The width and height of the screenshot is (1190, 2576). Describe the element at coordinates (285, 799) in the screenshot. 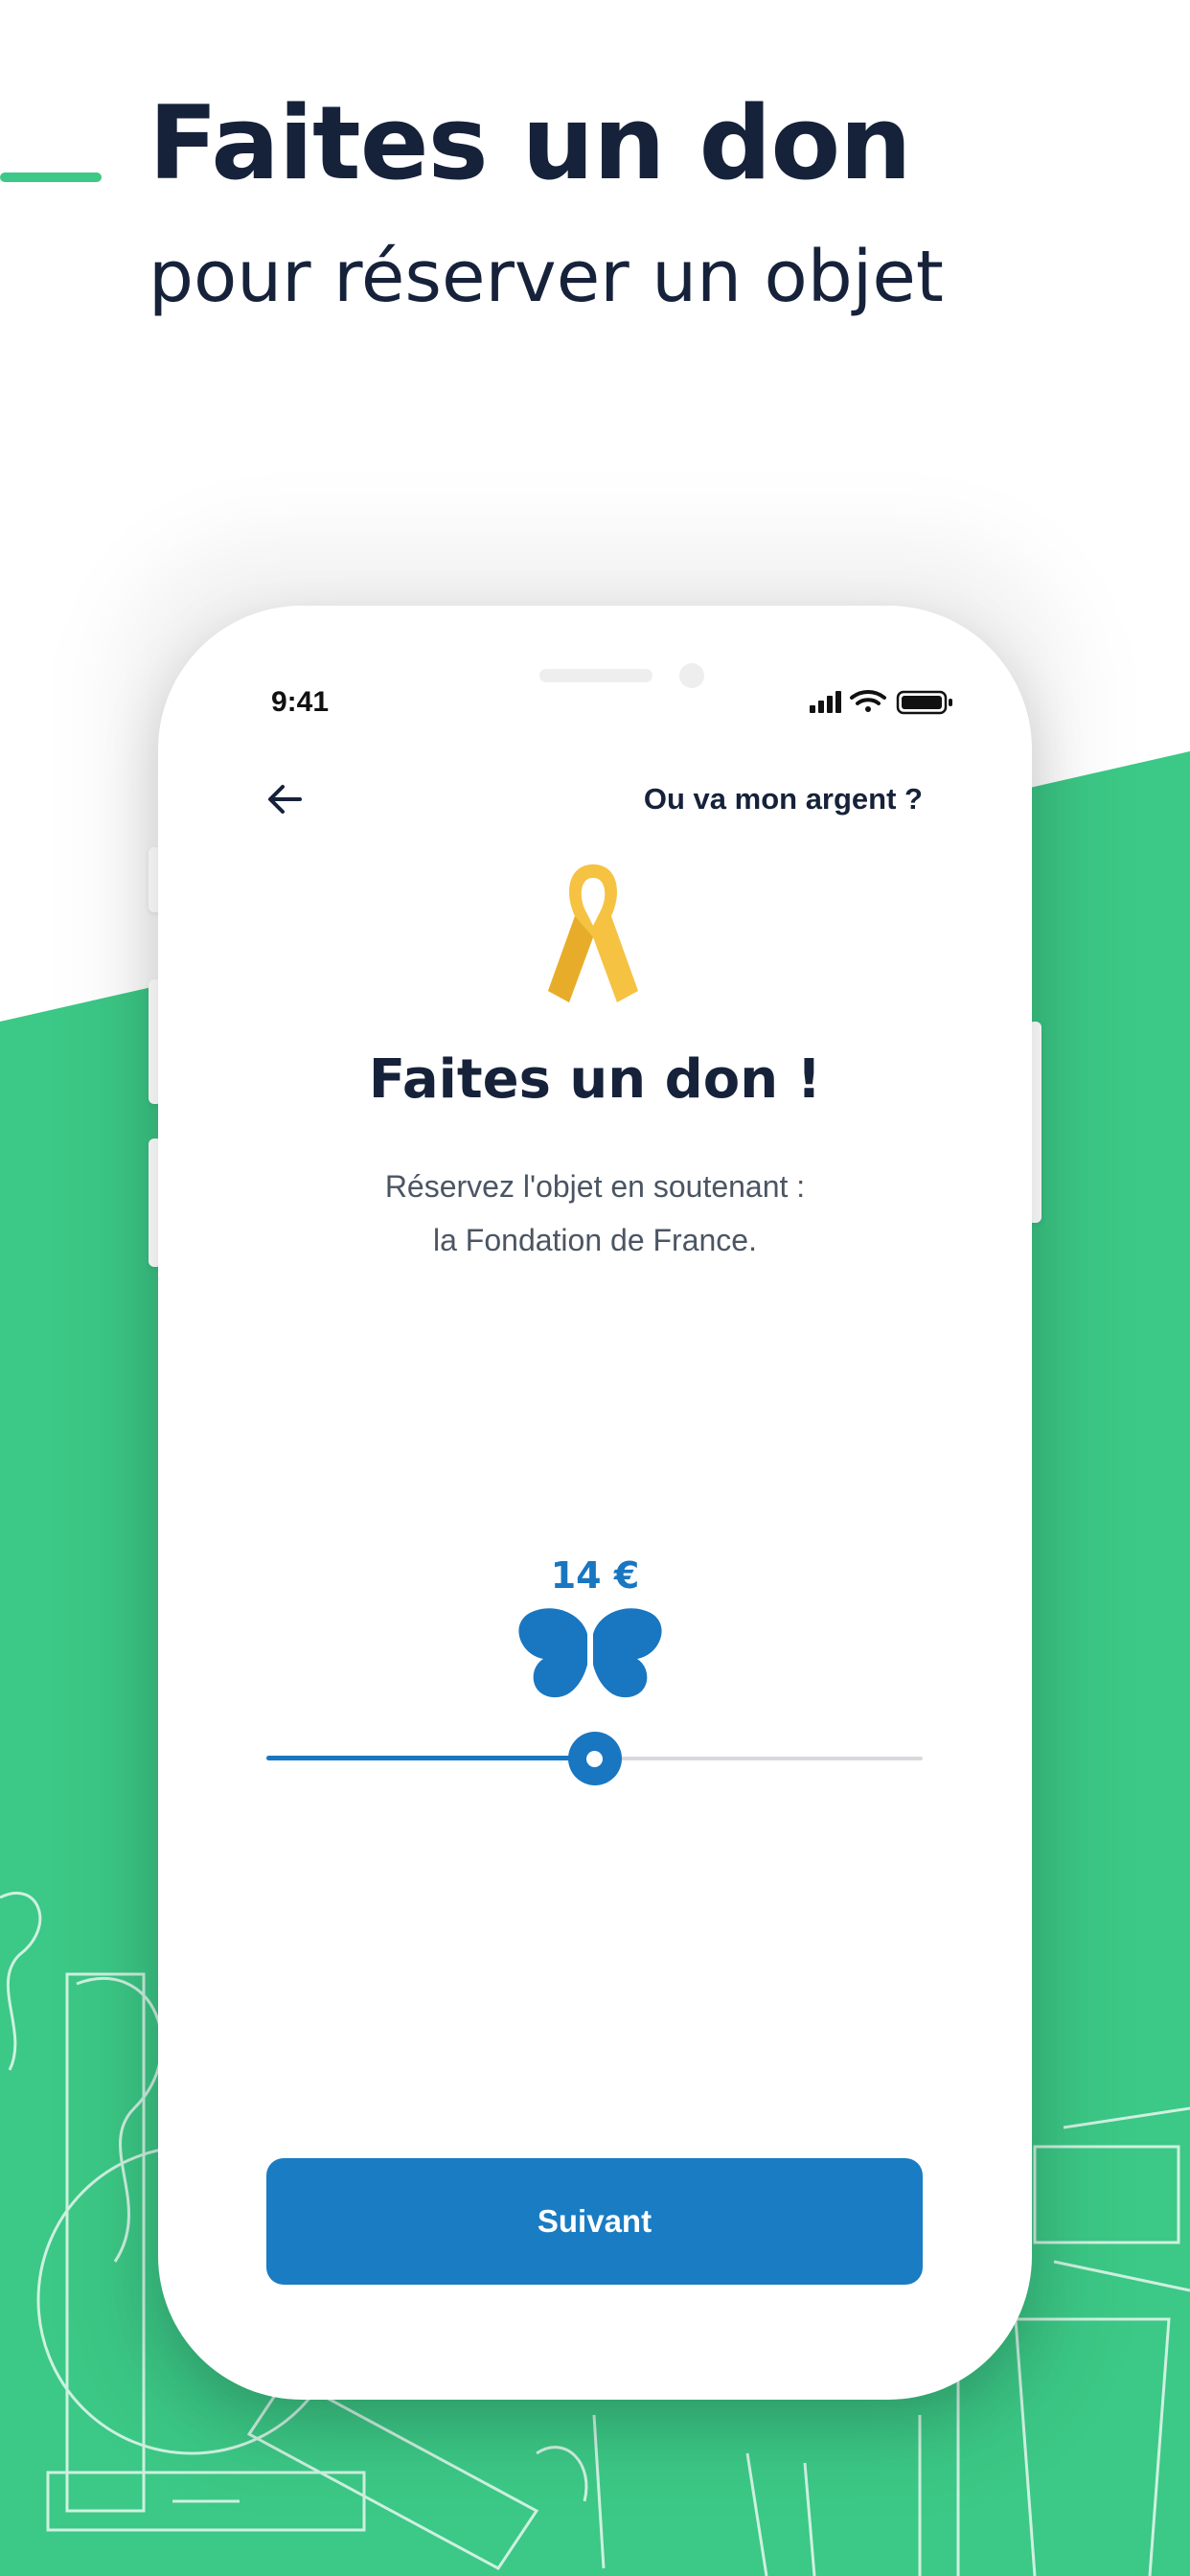

I see `arrow-left-icon` at that location.